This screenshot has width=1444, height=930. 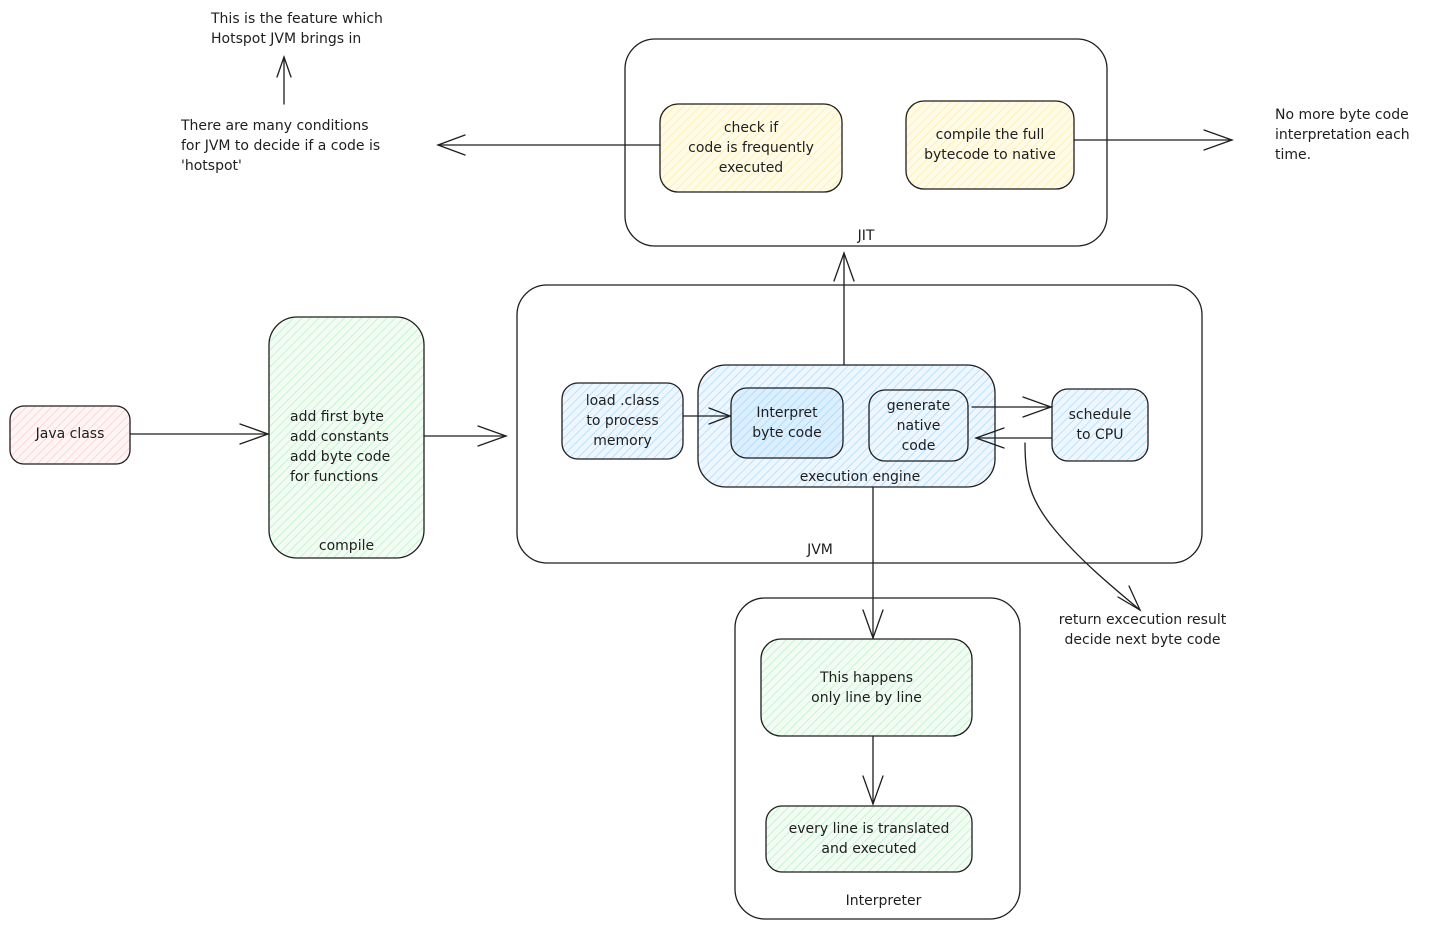 I want to click on schedule-cpu-text: schedule to CPU, so click(x=1100, y=425).